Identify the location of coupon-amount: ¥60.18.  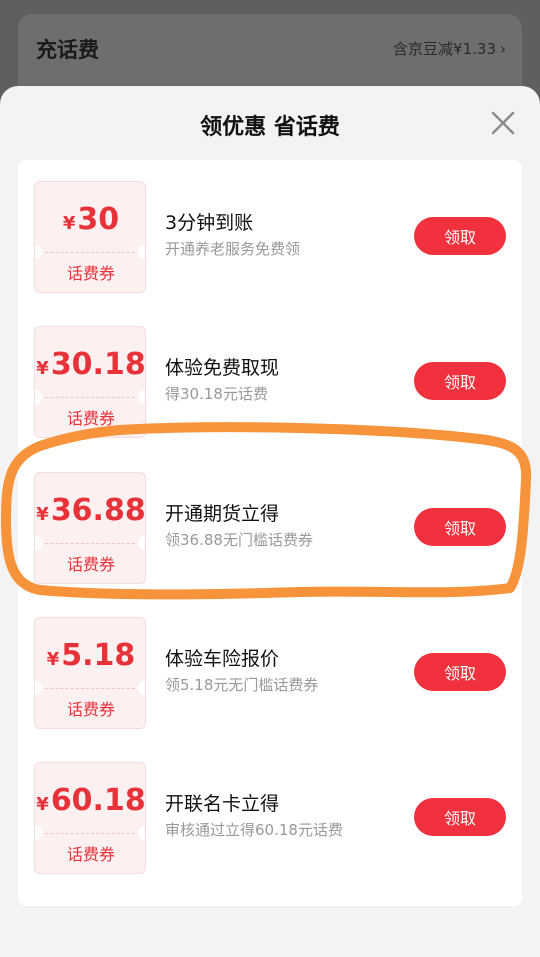
(90, 803).